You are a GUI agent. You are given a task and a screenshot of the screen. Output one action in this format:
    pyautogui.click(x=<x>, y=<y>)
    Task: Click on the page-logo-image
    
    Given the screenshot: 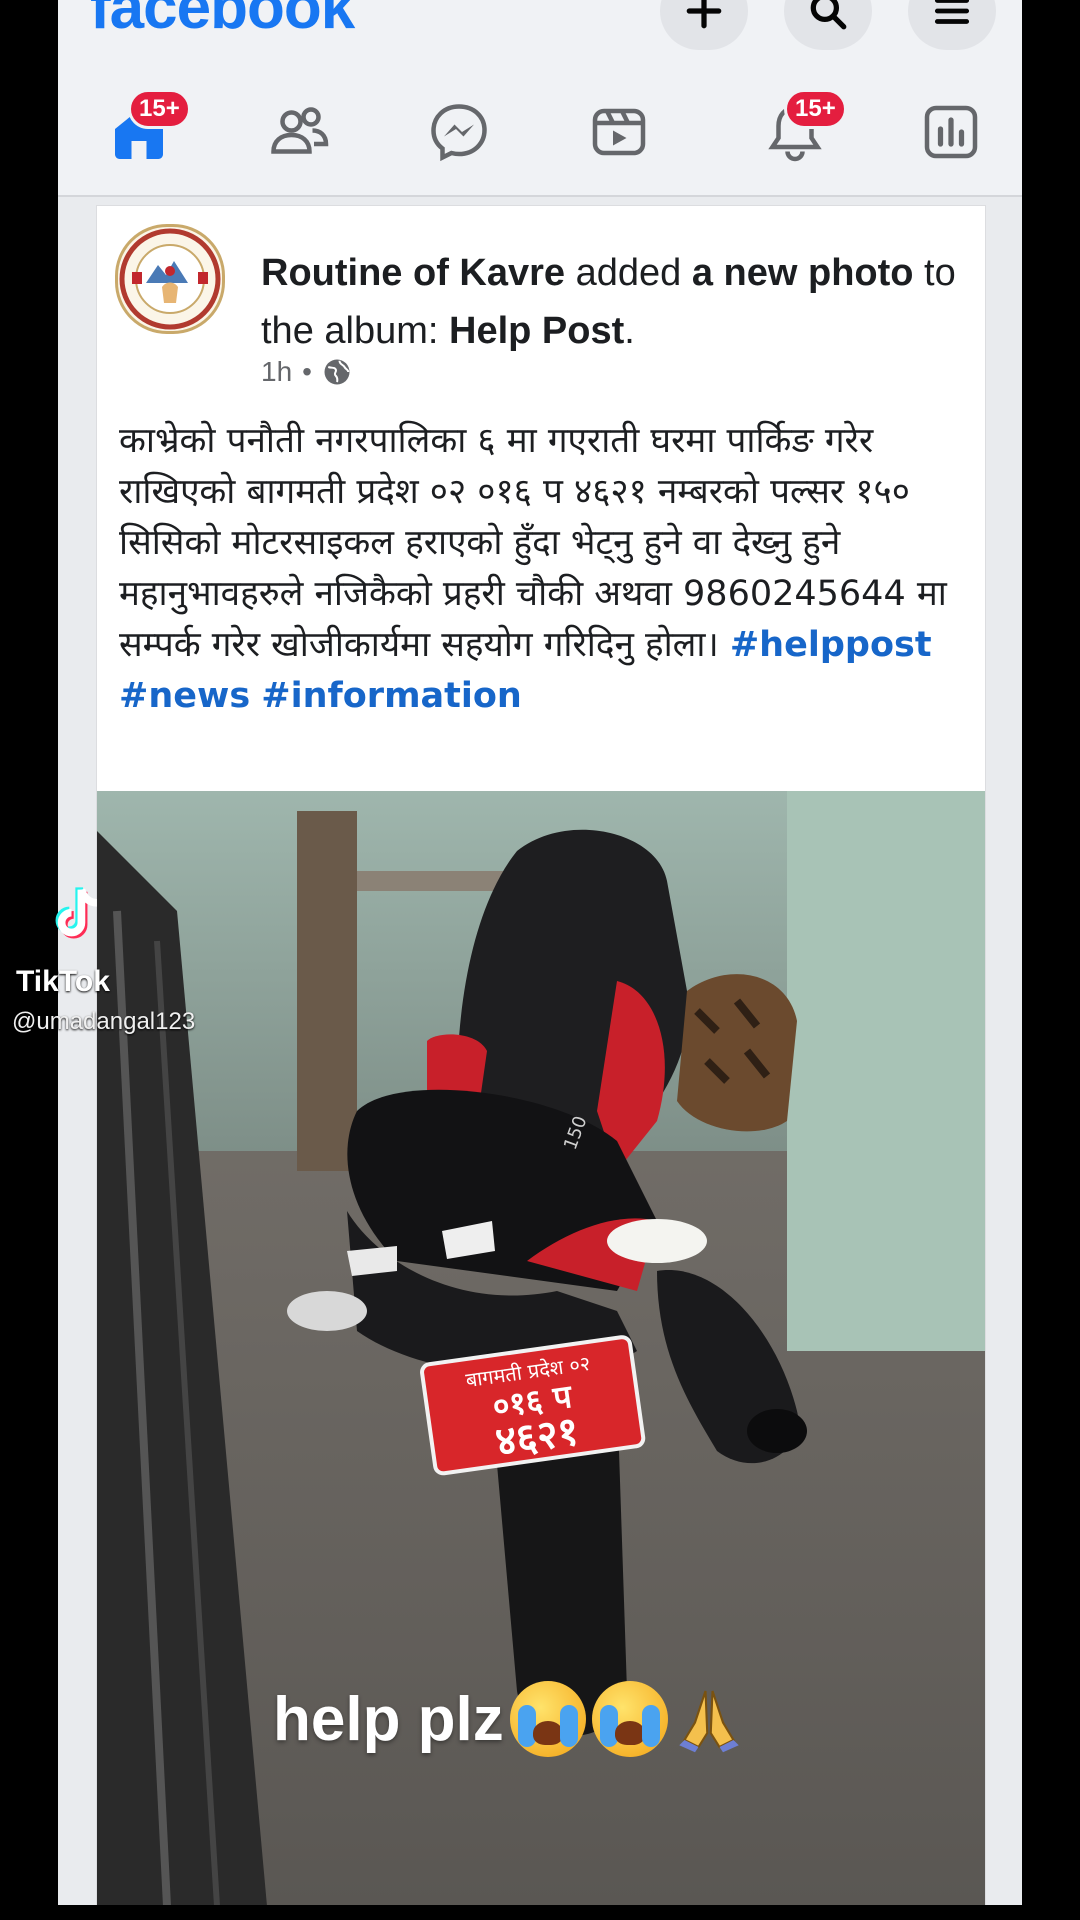 What is the action you would take?
    pyautogui.click(x=170, y=279)
    